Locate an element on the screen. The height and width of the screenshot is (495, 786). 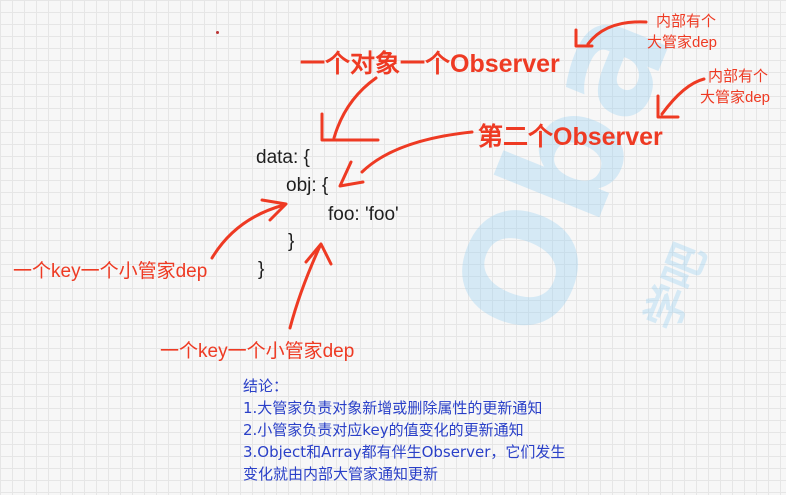
label-inner-dep-2-line2: 大管家dep is located at coordinates (735, 97).